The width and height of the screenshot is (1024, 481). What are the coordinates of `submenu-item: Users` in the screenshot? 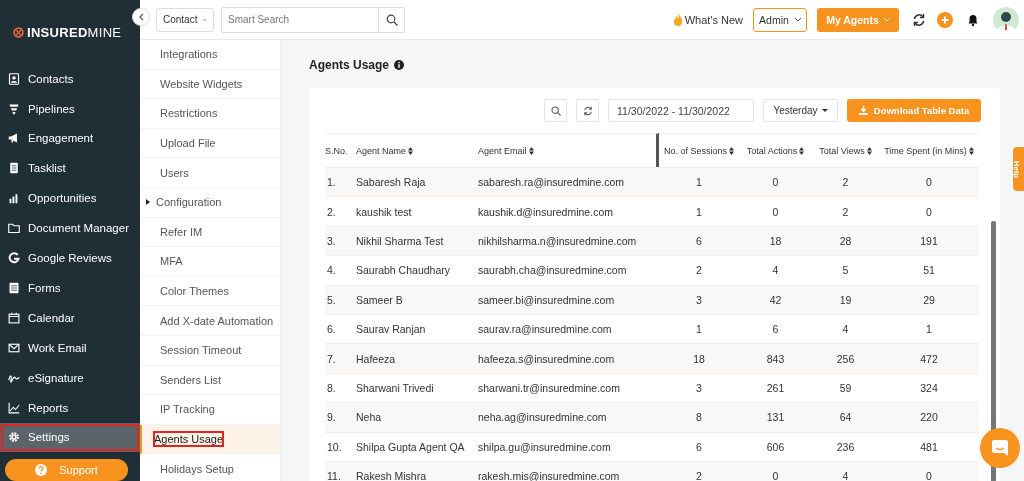 It's located at (210, 173).